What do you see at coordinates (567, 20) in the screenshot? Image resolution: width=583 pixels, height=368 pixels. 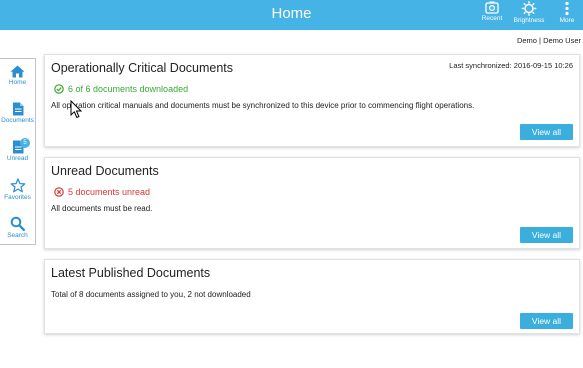 I see `more-label: More` at bounding box center [567, 20].